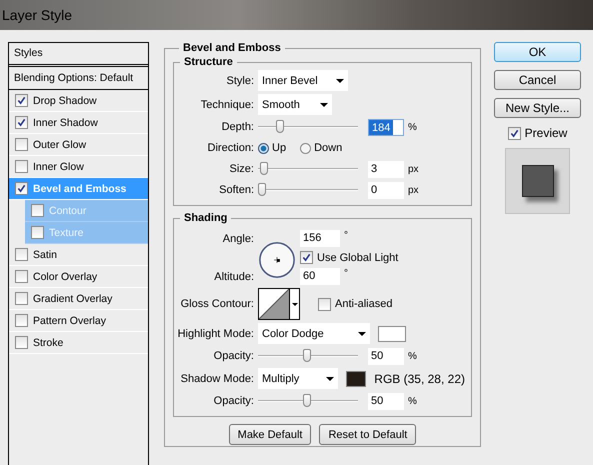 Image resolution: width=593 pixels, height=465 pixels. Describe the element at coordinates (270, 434) in the screenshot. I see `dialog-button: Make Default` at that location.